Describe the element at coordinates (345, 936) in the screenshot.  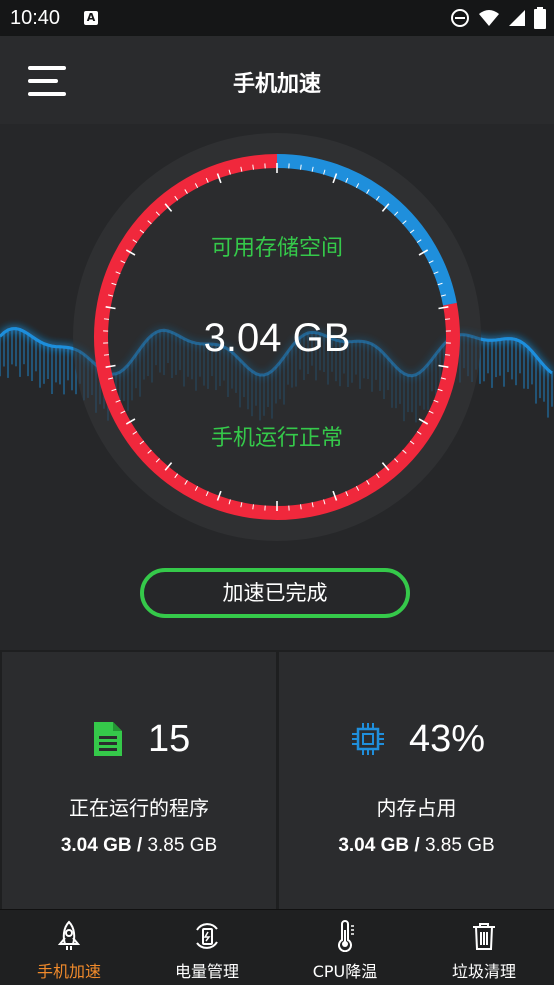
I see `thermometer-icon` at that location.